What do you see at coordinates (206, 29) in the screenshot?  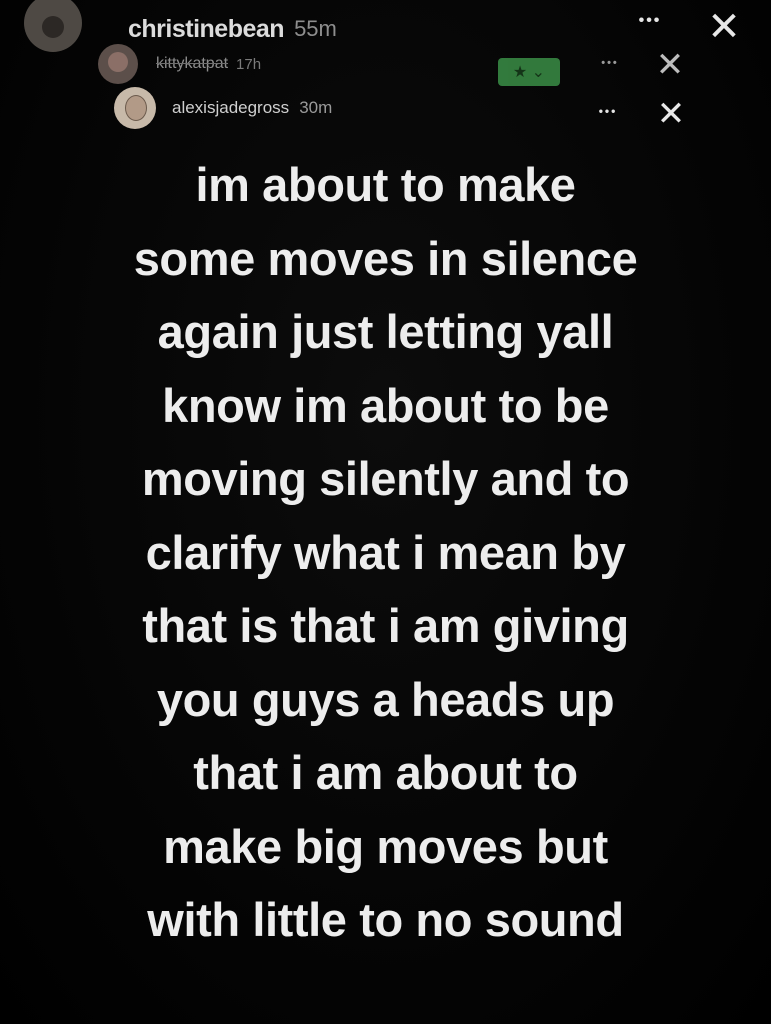 I see `story-username: christinebean` at bounding box center [206, 29].